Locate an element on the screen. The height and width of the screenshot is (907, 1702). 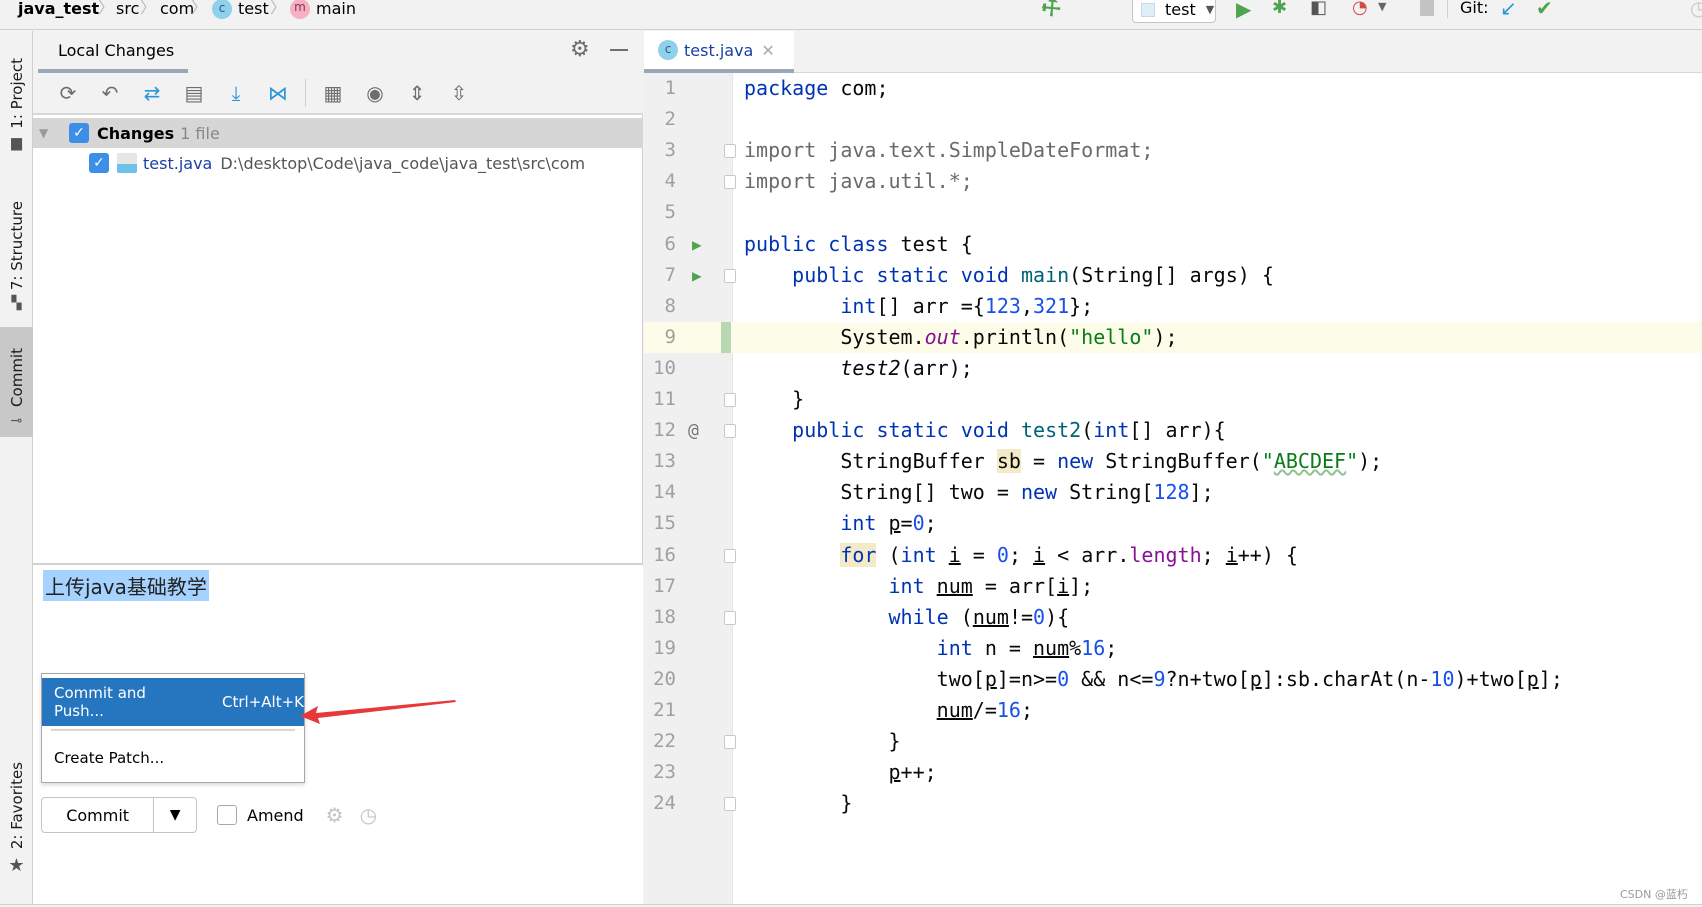
merge-icon: ⋈ is located at coordinates (278, 93).